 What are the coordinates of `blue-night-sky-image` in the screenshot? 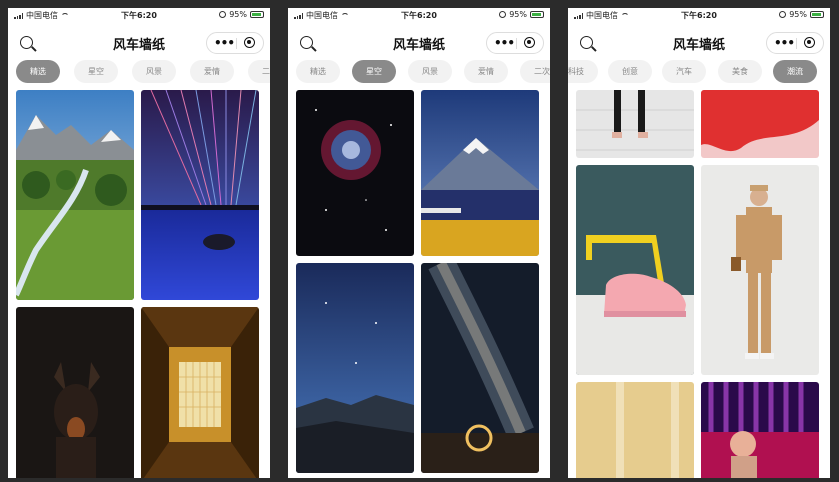 It's located at (355, 368).